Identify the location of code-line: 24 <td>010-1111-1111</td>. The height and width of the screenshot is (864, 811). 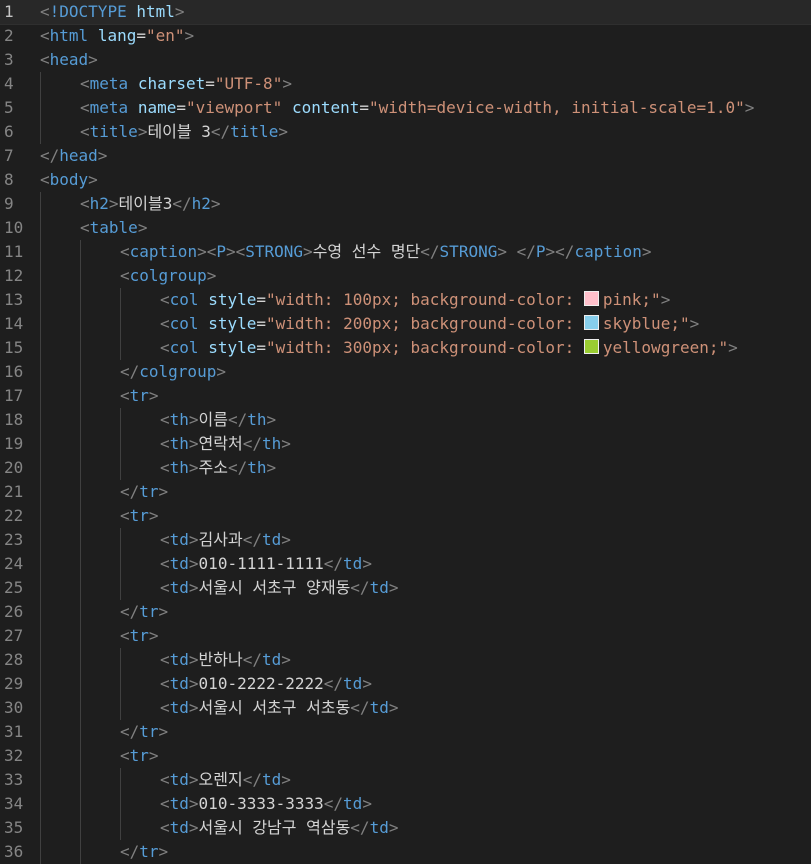
(405, 564).